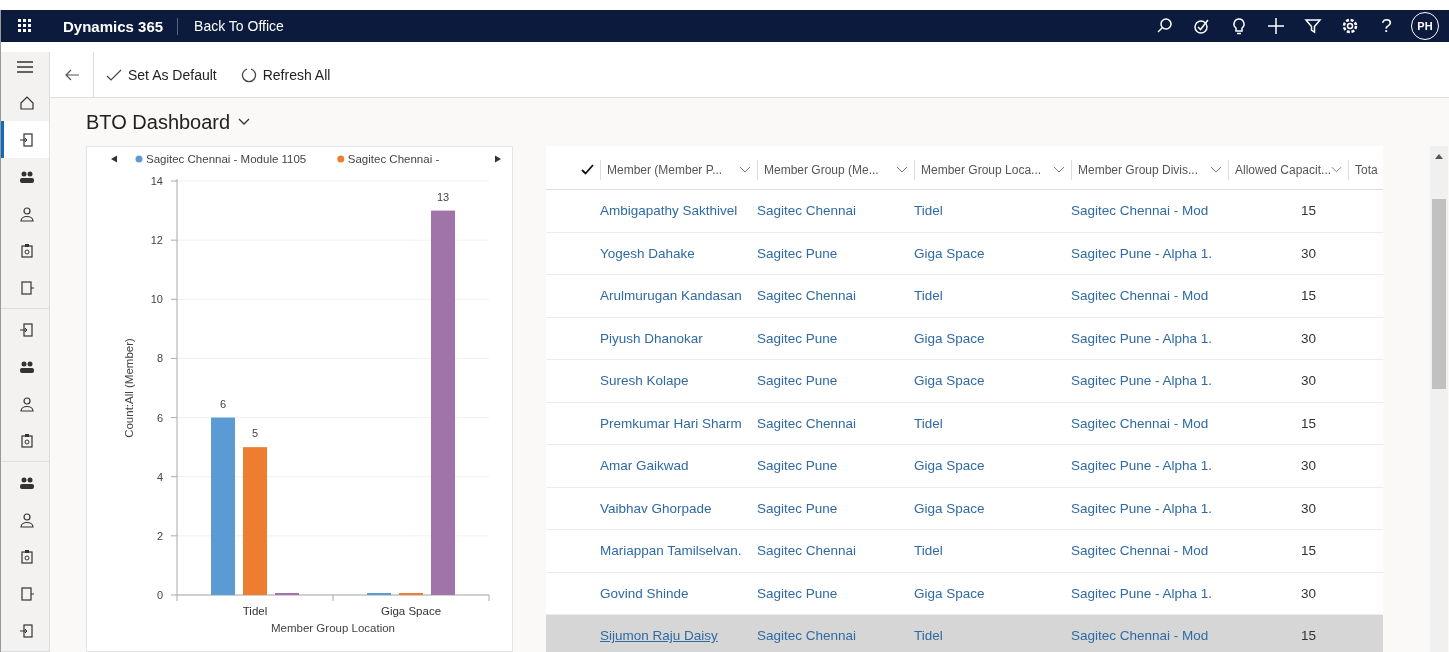 Image resolution: width=1449 pixels, height=652 pixels. What do you see at coordinates (388, 159) in the screenshot?
I see `legend-item: Sagitec Chennai -` at bounding box center [388, 159].